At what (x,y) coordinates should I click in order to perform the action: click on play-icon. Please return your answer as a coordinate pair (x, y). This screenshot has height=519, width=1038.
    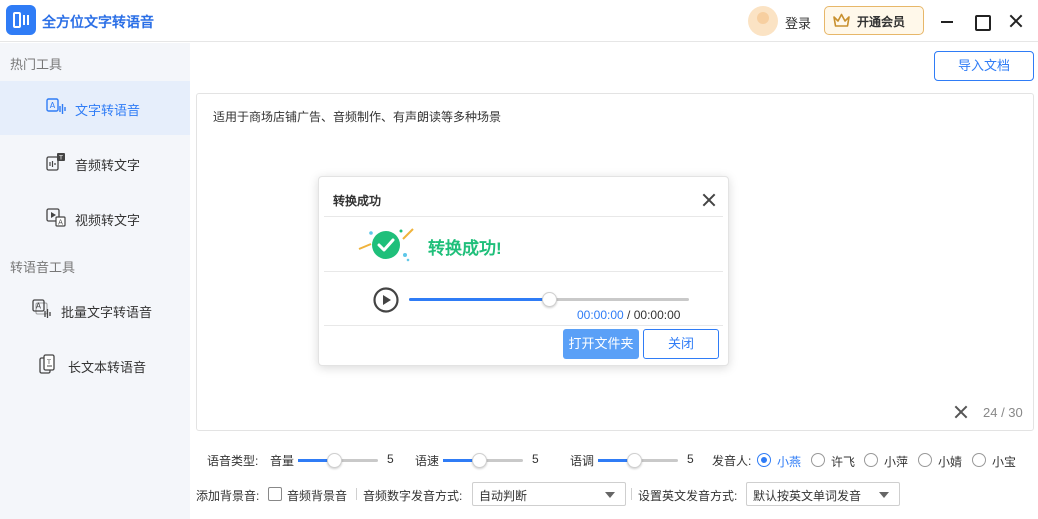
    Looking at the image, I should click on (386, 300).